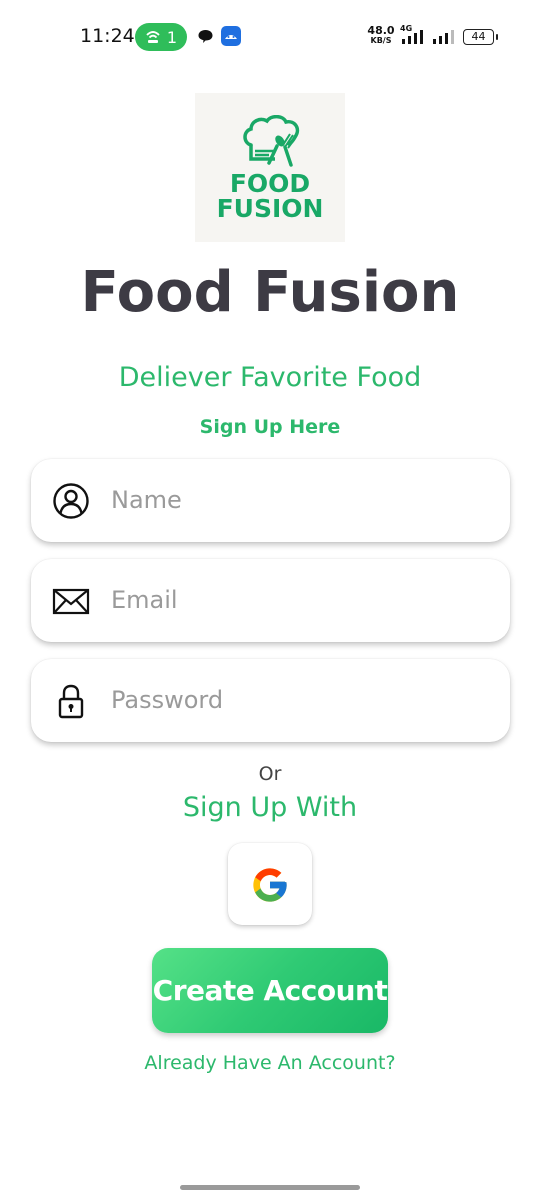 This screenshot has height=1200, width=540. What do you see at coordinates (270, 807) in the screenshot?
I see `signup-with-label: Sign Up With` at bounding box center [270, 807].